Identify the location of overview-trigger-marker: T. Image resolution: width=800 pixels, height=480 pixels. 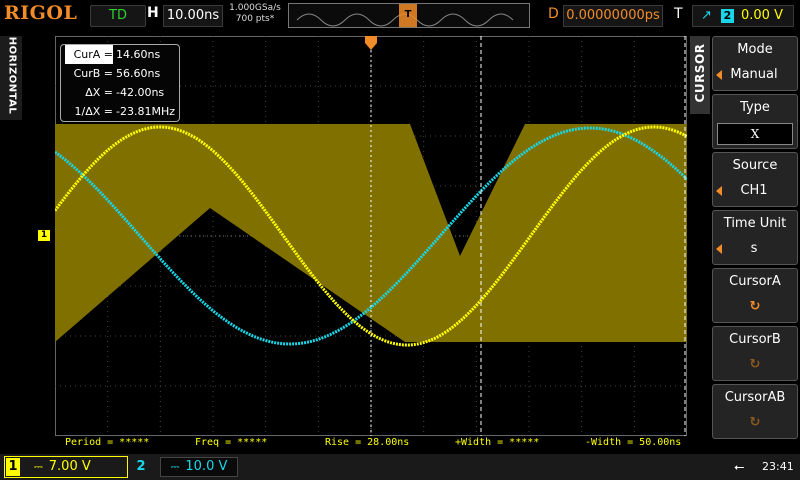
(408, 14).